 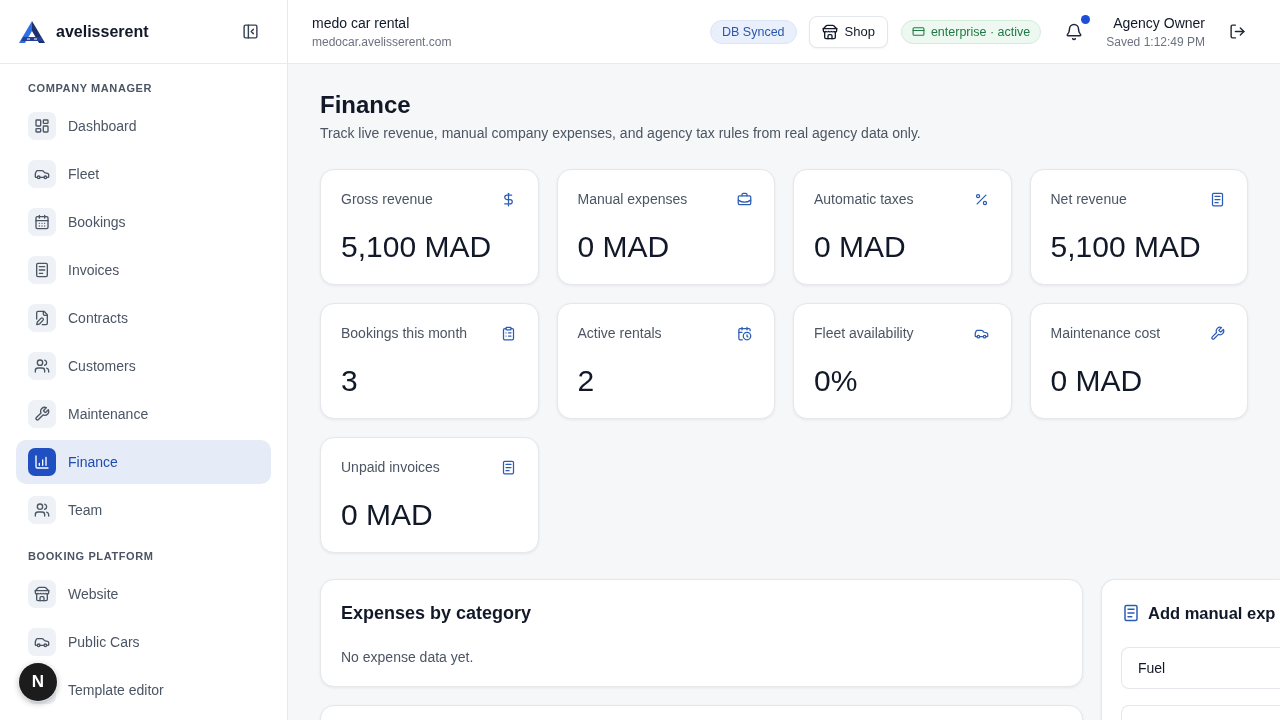 I want to click on nav-link: Public Cars, so click(x=163, y=642).